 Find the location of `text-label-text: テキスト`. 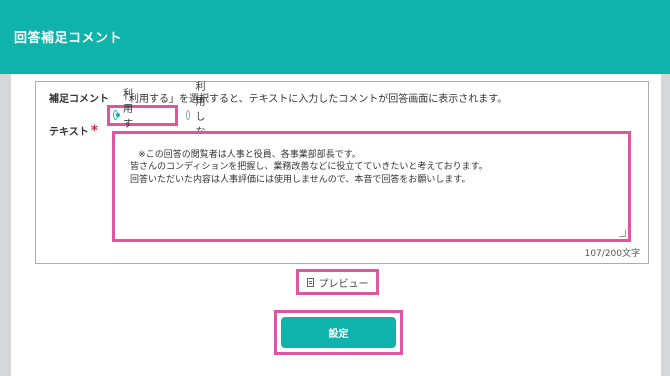

text-label-text: テキスト is located at coordinates (69, 132).